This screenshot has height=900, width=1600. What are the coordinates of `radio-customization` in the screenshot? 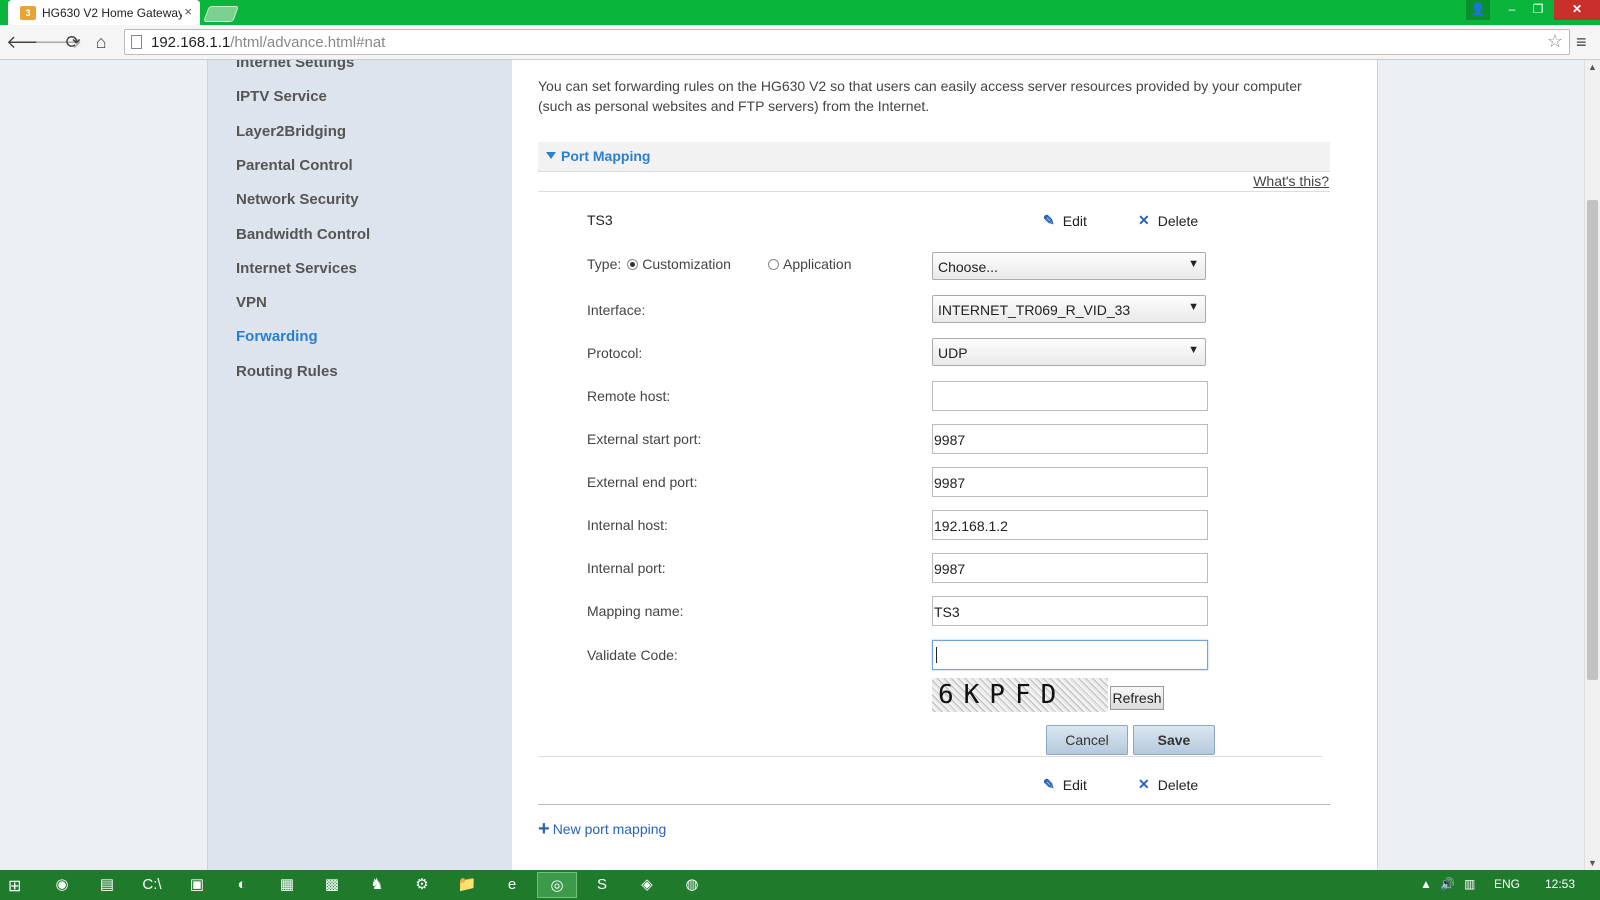 It's located at (633, 264).